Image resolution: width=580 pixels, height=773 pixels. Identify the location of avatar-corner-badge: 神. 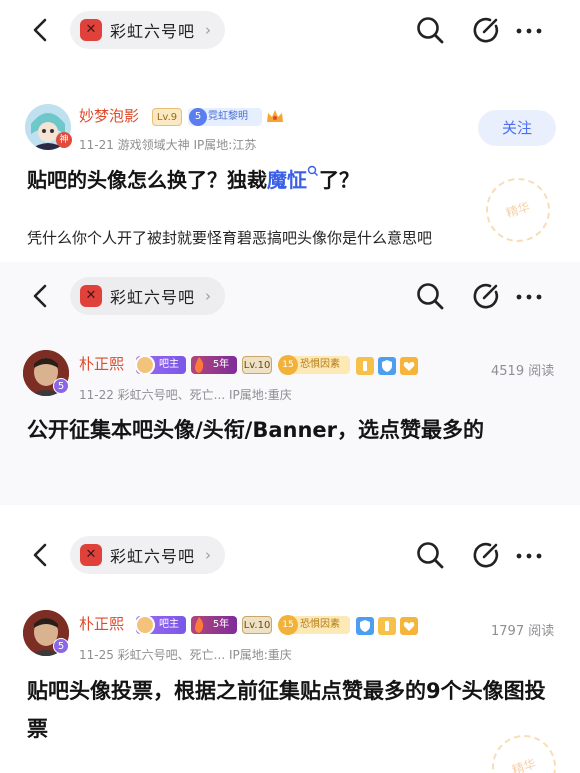
(64, 140).